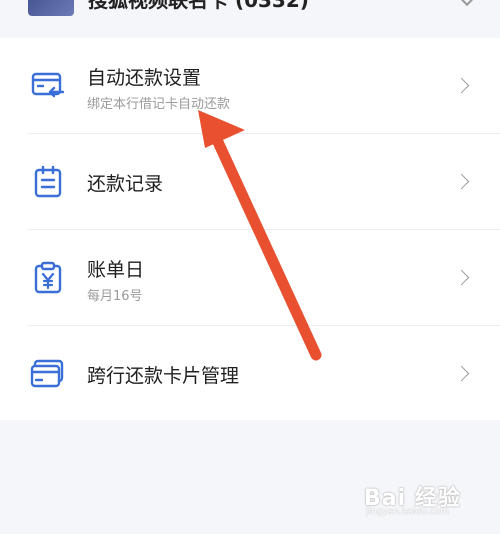 The image size is (500, 534). What do you see at coordinates (163, 376) in the screenshot?
I see `menu-item-title: 跨行还款卡片管理` at bounding box center [163, 376].